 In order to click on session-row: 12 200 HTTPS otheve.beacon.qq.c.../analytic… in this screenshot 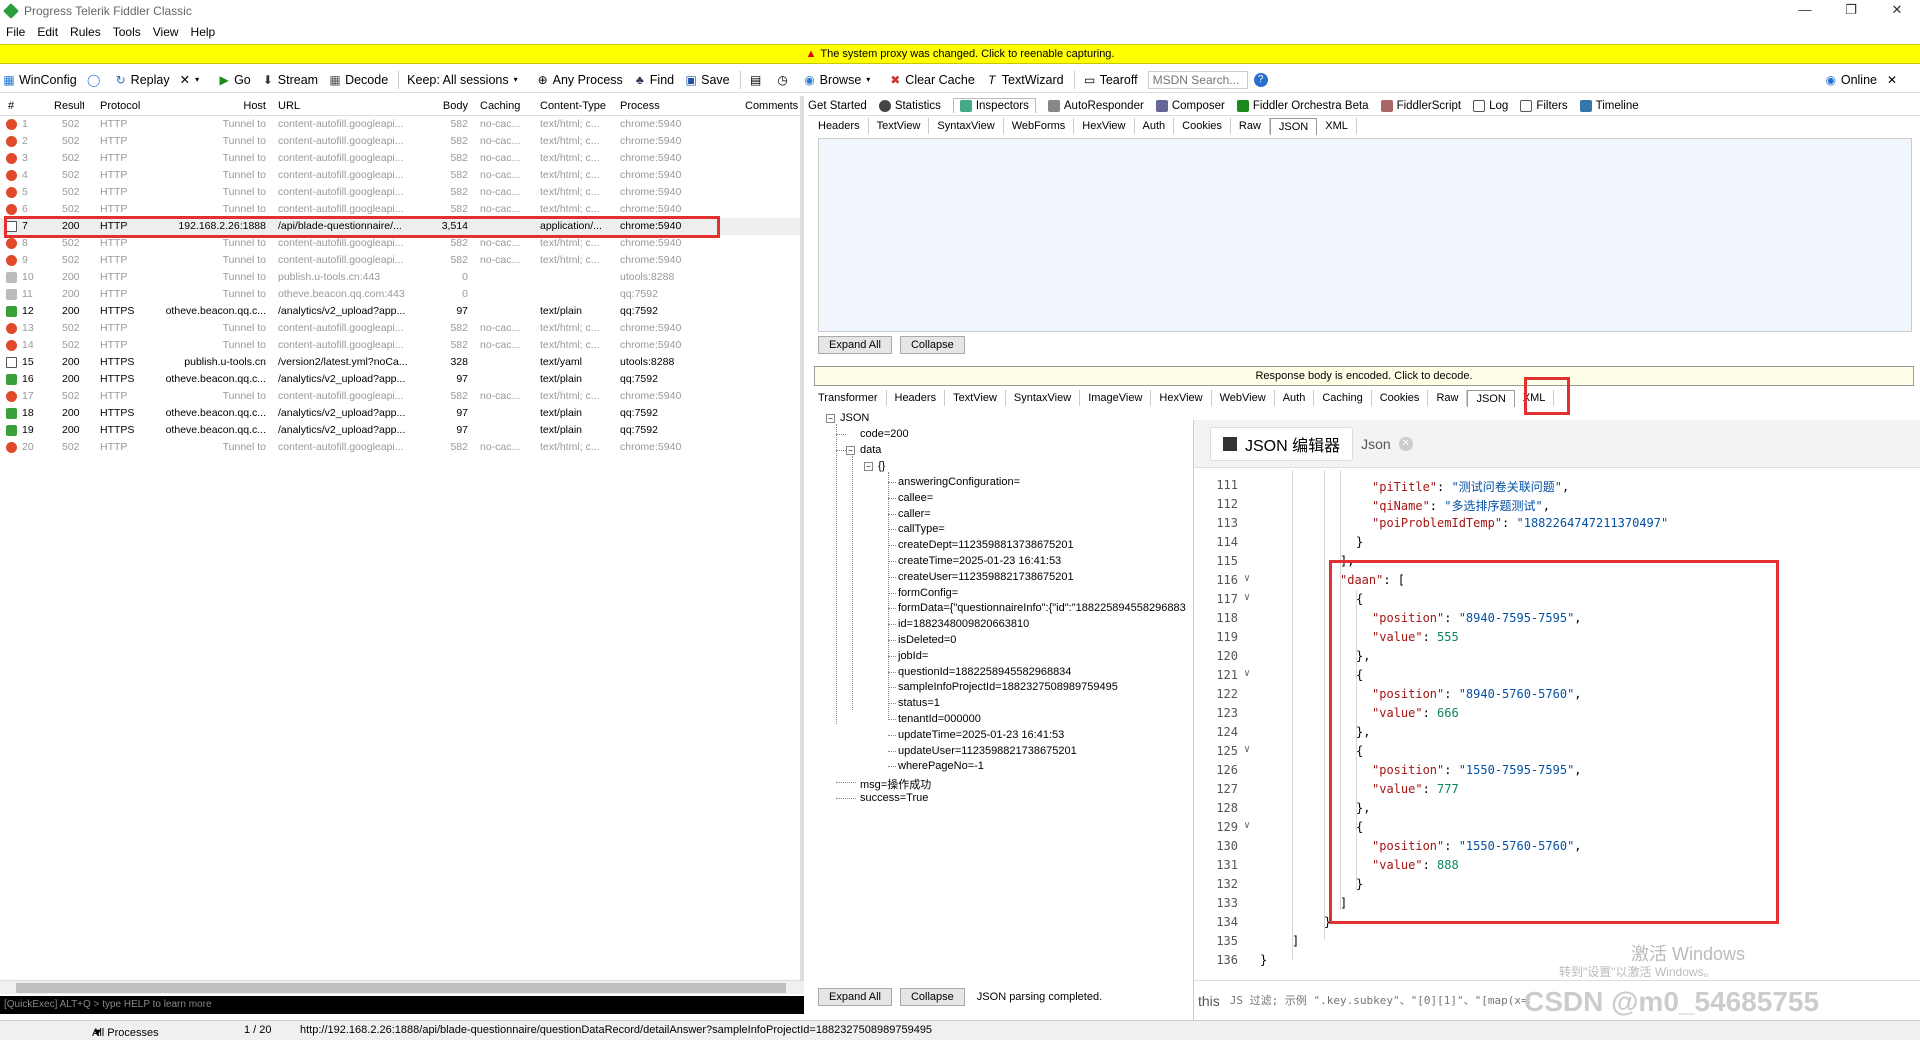, I will do `click(400, 311)`.